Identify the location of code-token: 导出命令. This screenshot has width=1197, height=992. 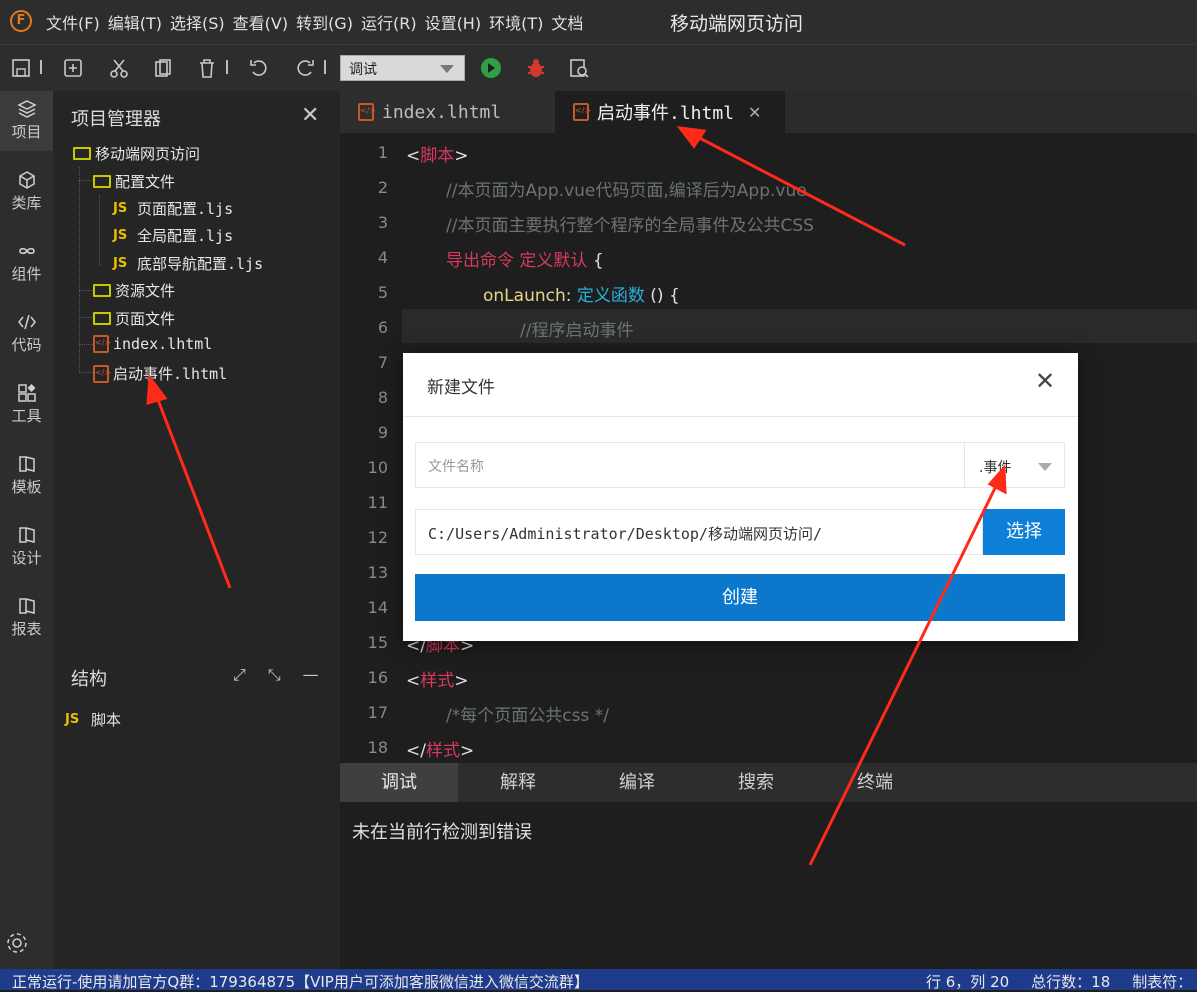
(480, 261).